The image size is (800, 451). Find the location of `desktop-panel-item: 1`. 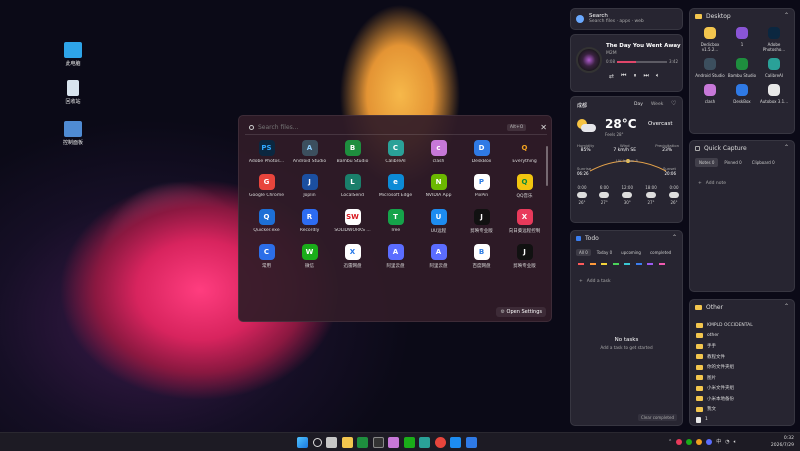

desktop-panel-item: 1 is located at coordinates (742, 39).